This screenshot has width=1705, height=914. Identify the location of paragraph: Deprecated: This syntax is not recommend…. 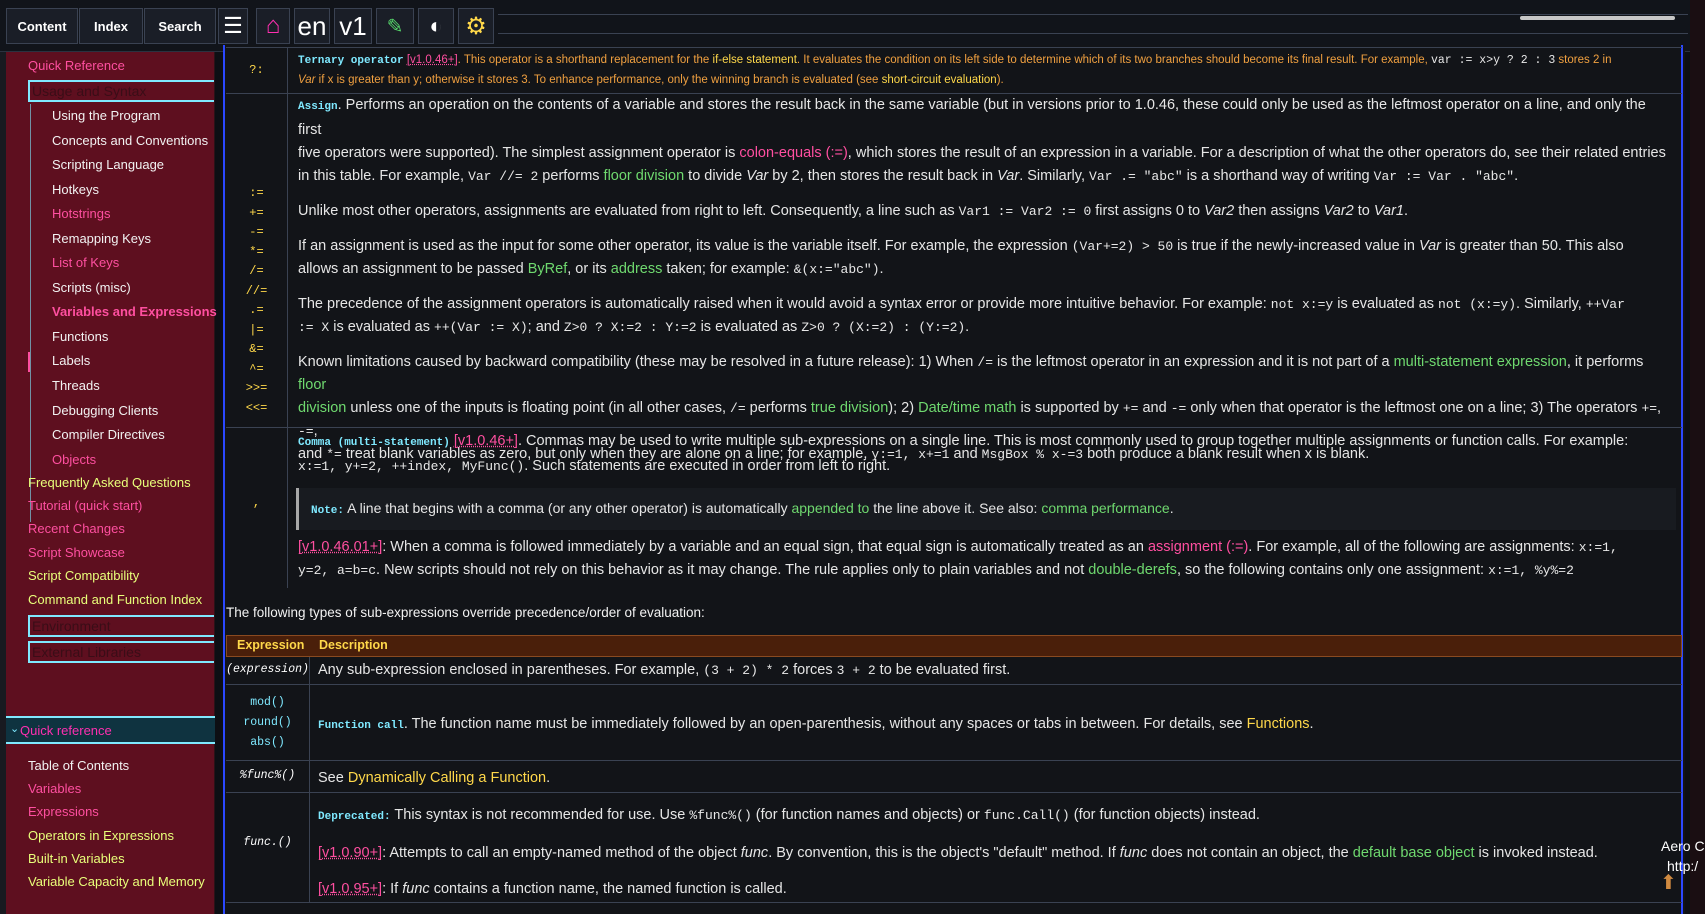
(995, 816).